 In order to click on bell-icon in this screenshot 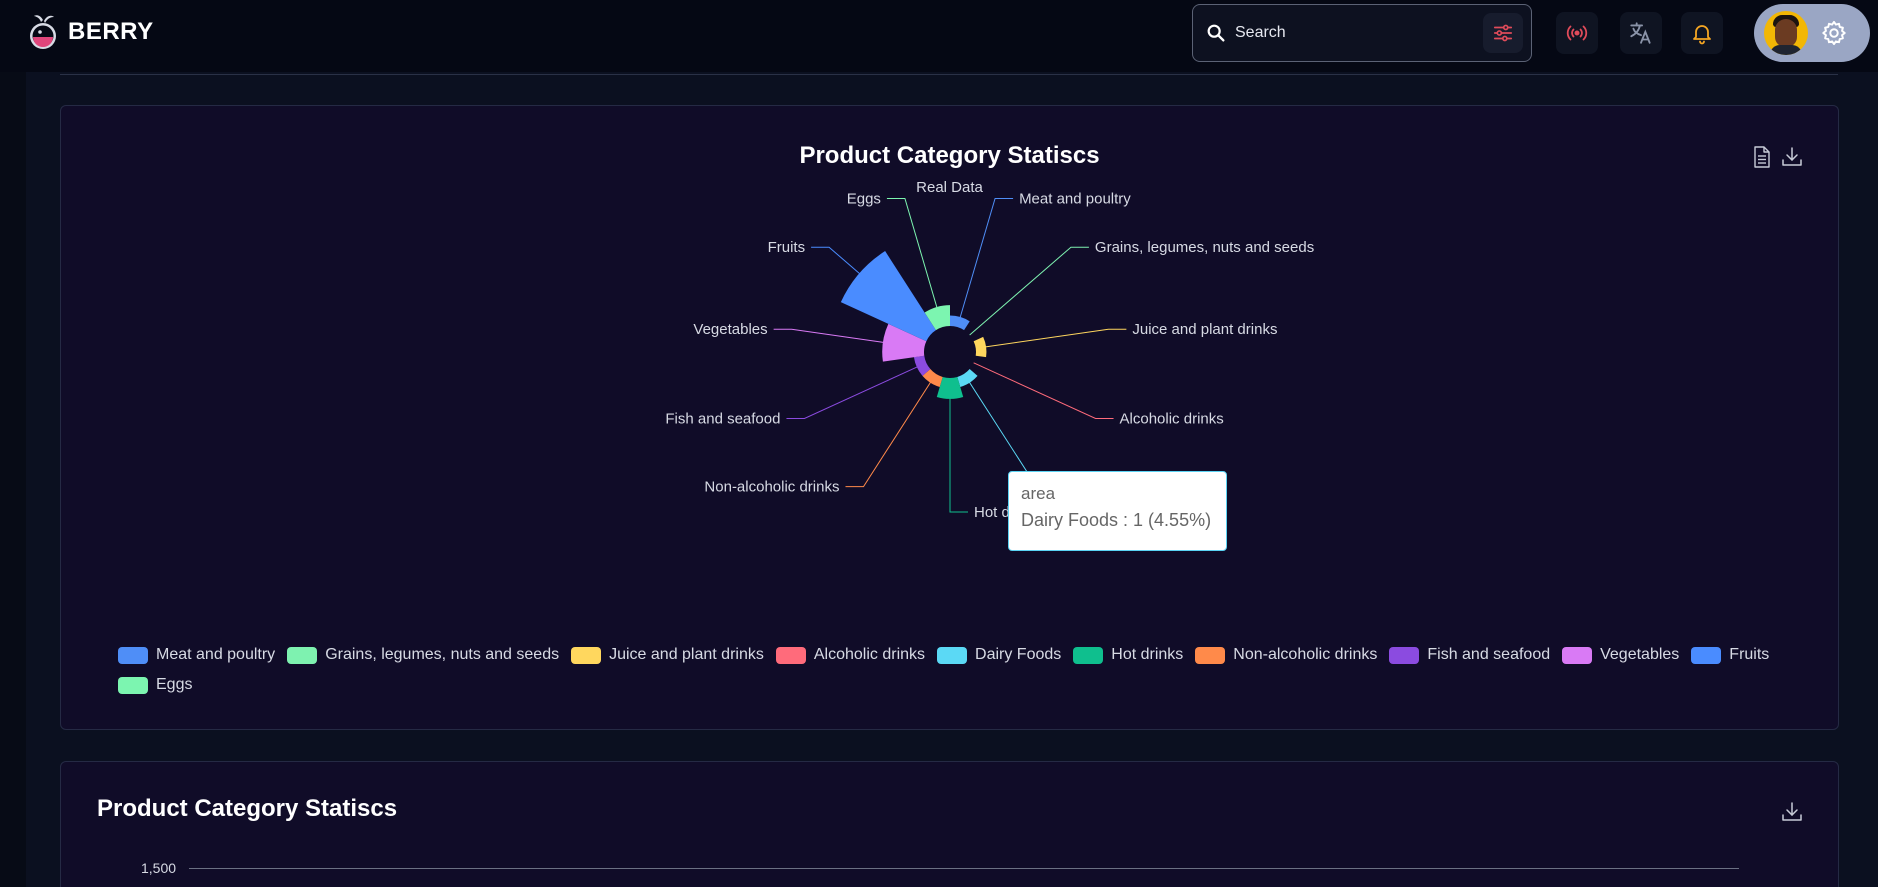, I will do `click(1702, 35)`.